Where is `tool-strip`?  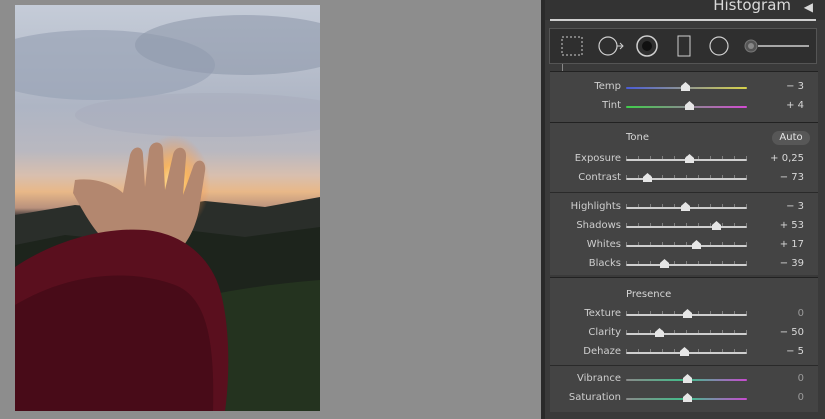
tool-strip is located at coordinates (683, 46).